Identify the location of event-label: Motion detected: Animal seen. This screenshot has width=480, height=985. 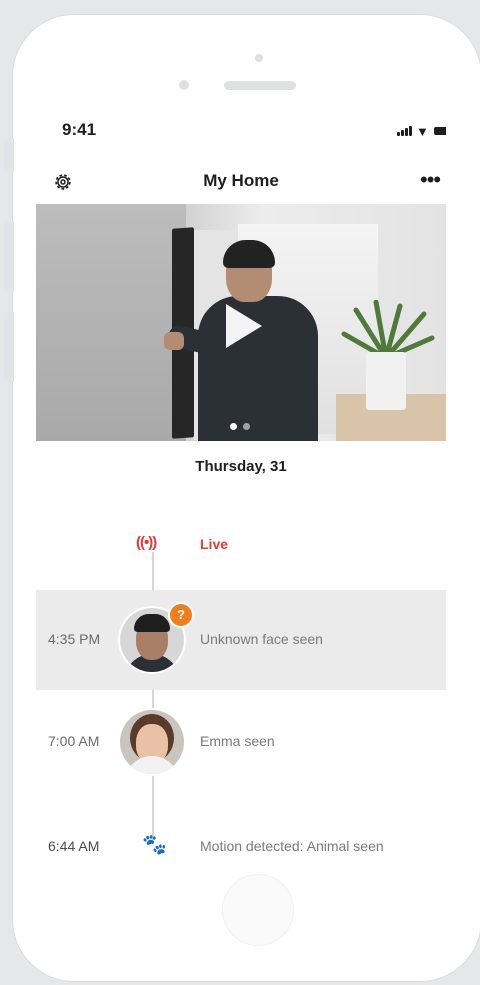
(292, 846).